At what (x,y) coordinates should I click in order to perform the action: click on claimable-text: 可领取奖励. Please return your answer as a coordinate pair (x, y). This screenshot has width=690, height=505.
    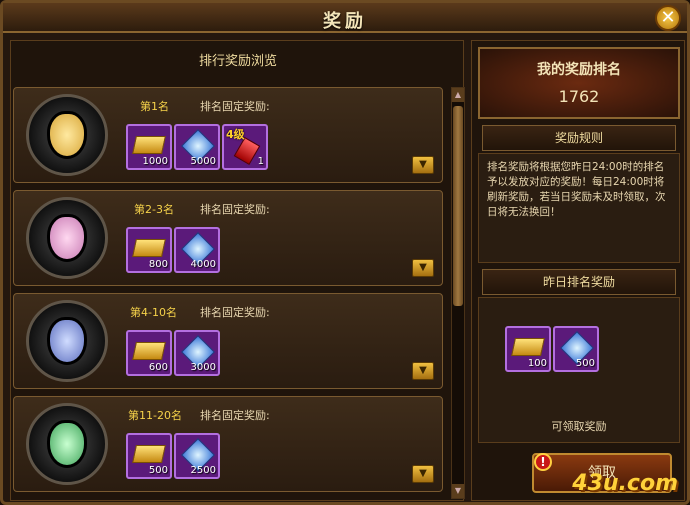
    Looking at the image, I should click on (579, 426).